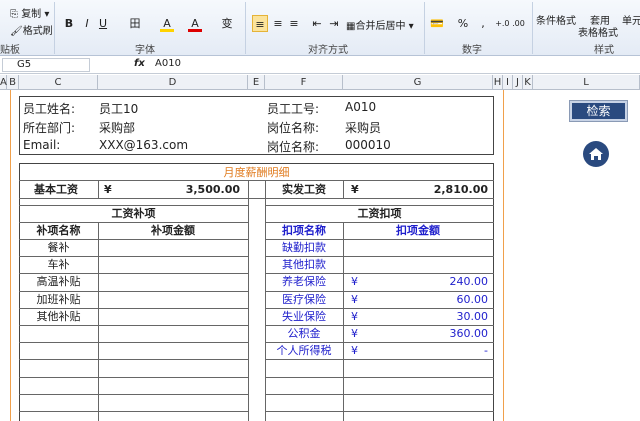 The height and width of the screenshot is (421, 640). I want to click on base-salary-label: 基本工资, so click(56, 189).